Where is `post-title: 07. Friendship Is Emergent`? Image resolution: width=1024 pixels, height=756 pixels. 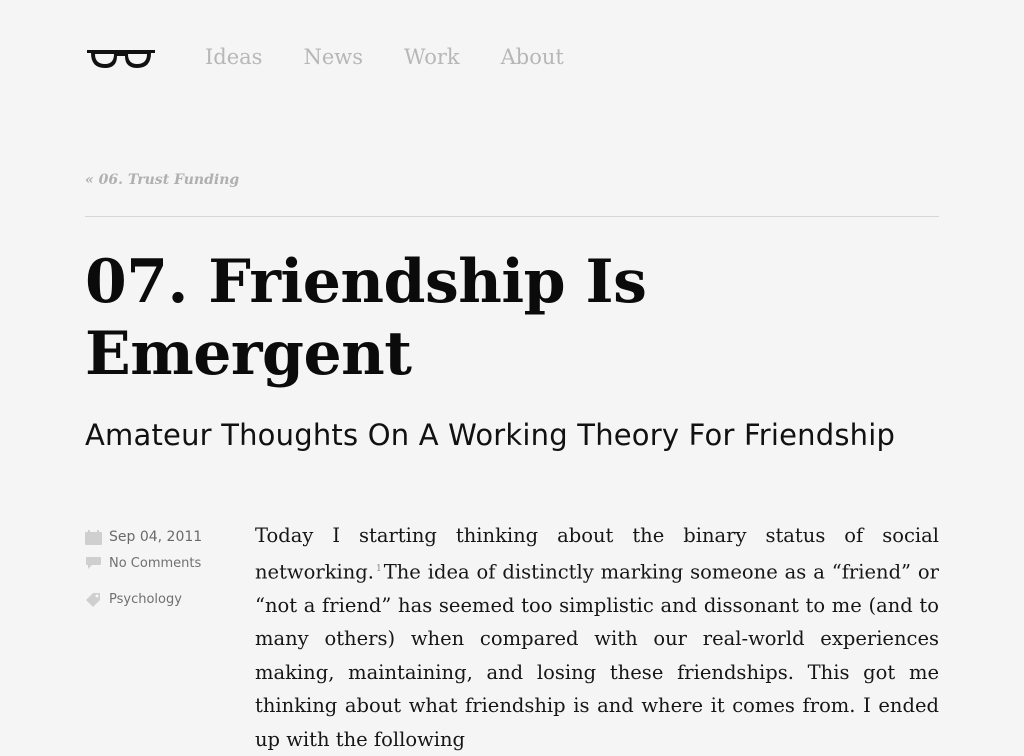
post-title: 07. Friendship Is Emergent is located at coordinates (366, 318).